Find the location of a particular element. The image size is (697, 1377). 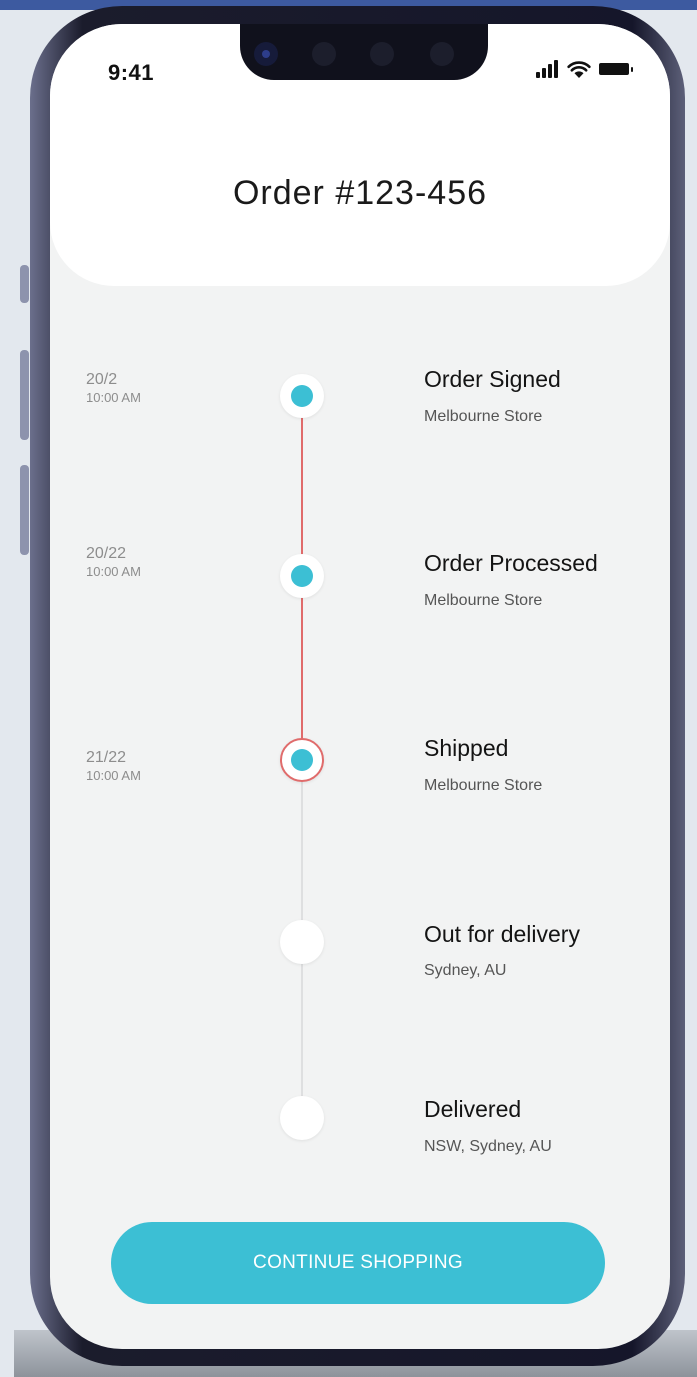

step-location: Sydney, AU is located at coordinates (465, 970).